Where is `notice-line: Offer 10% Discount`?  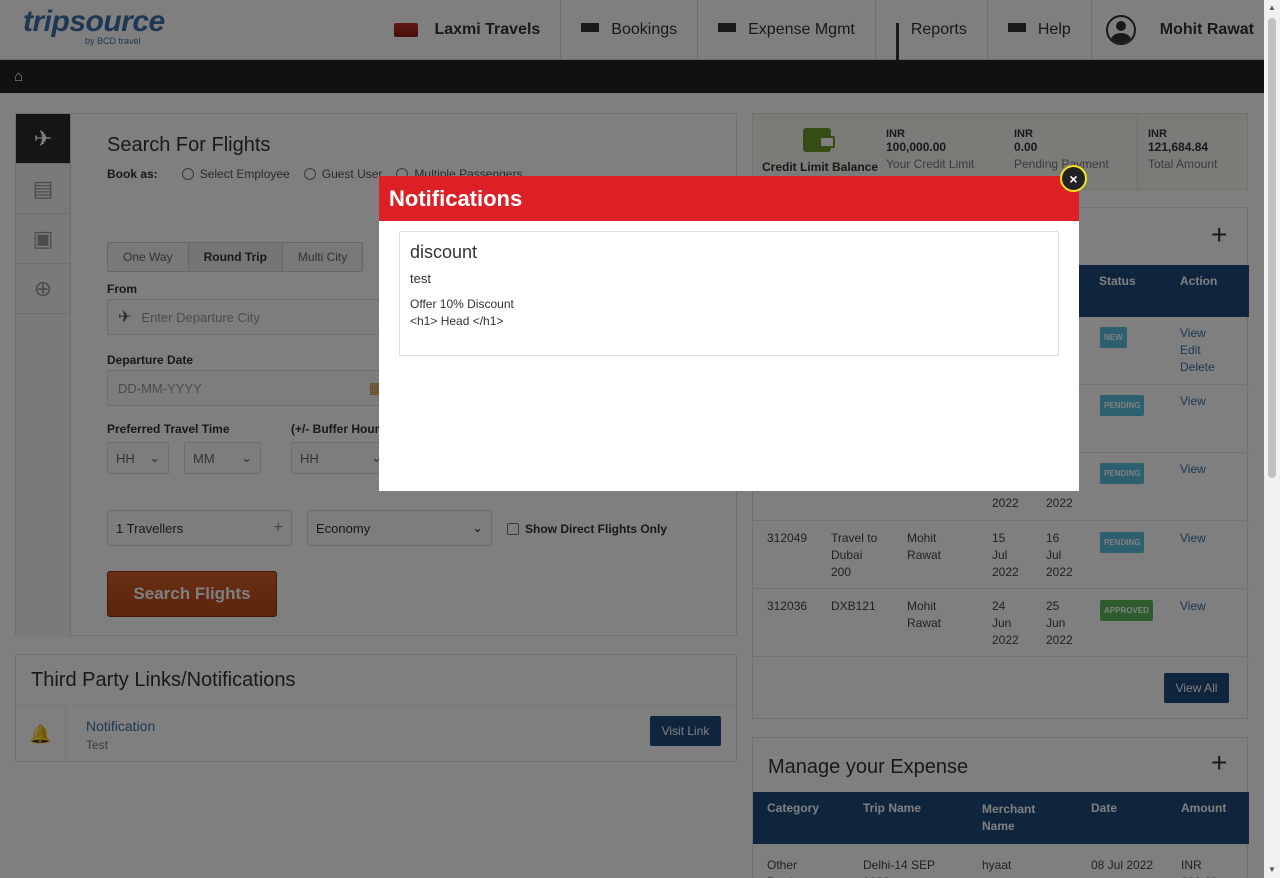
notice-line: Offer 10% Discount is located at coordinates (462, 304).